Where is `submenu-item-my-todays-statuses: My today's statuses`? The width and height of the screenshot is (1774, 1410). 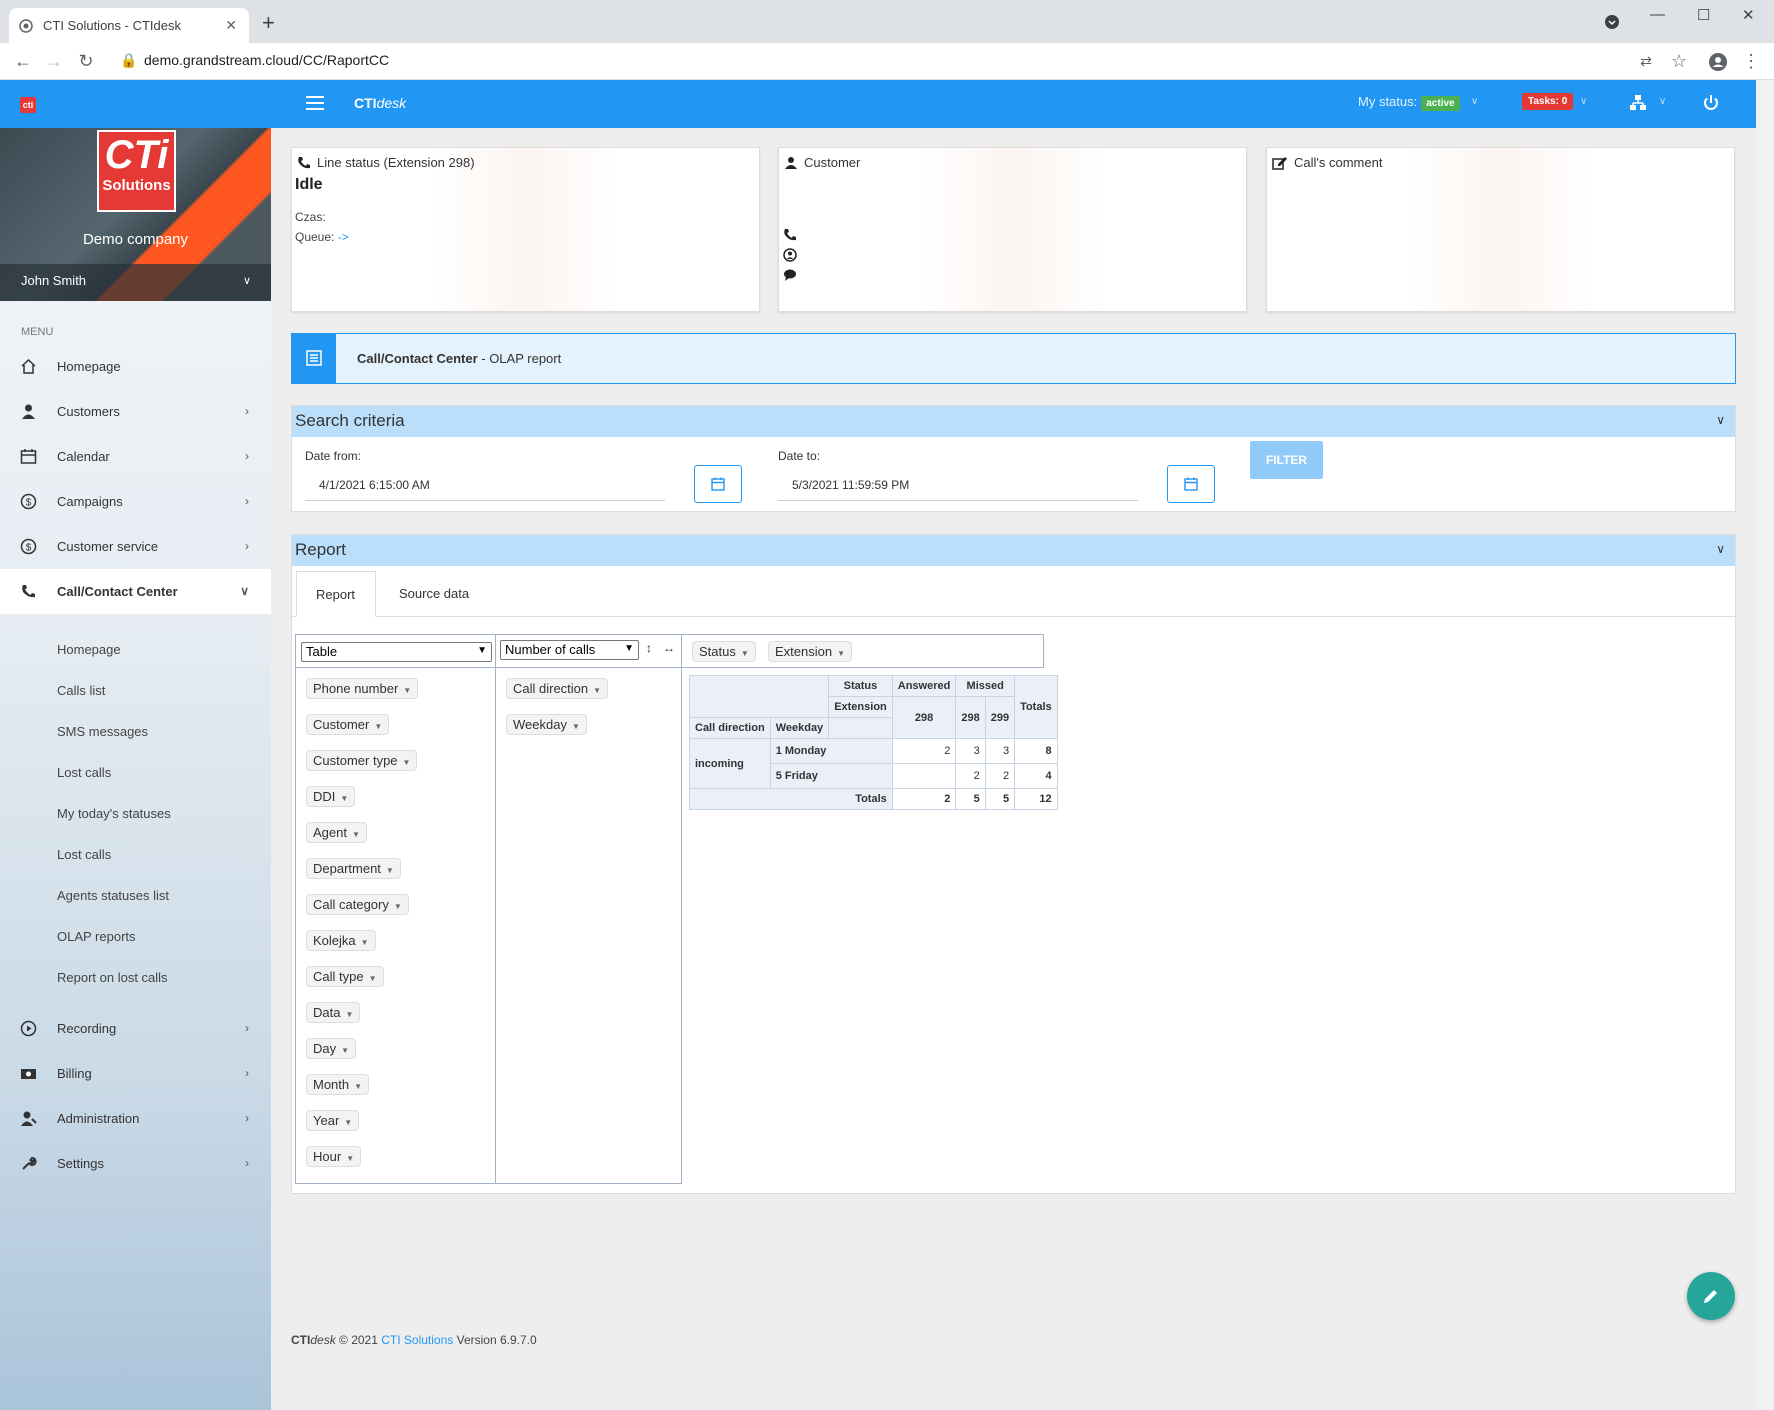 submenu-item-my-todays-statuses: My today's statuses is located at coordinates (114, 813).